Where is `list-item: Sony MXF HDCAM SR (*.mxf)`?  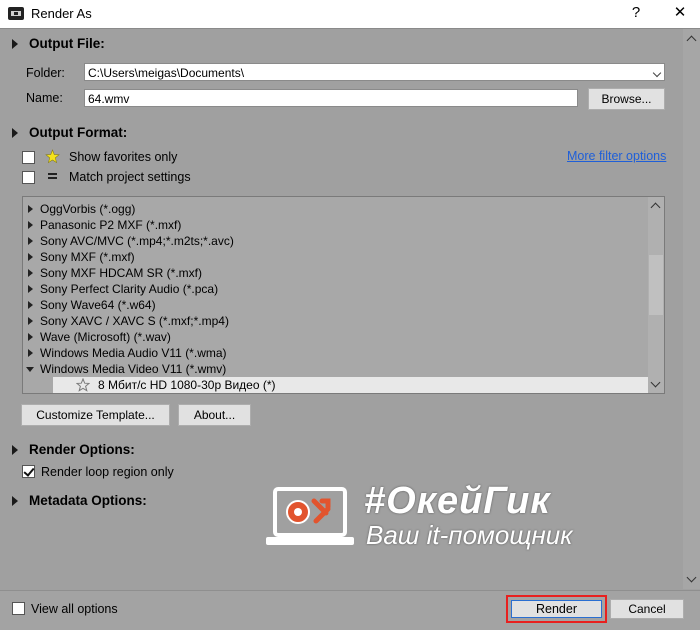 list-item: Sony MXF HDCAM SR (*.mxf) is located at coordinates (336, 273).